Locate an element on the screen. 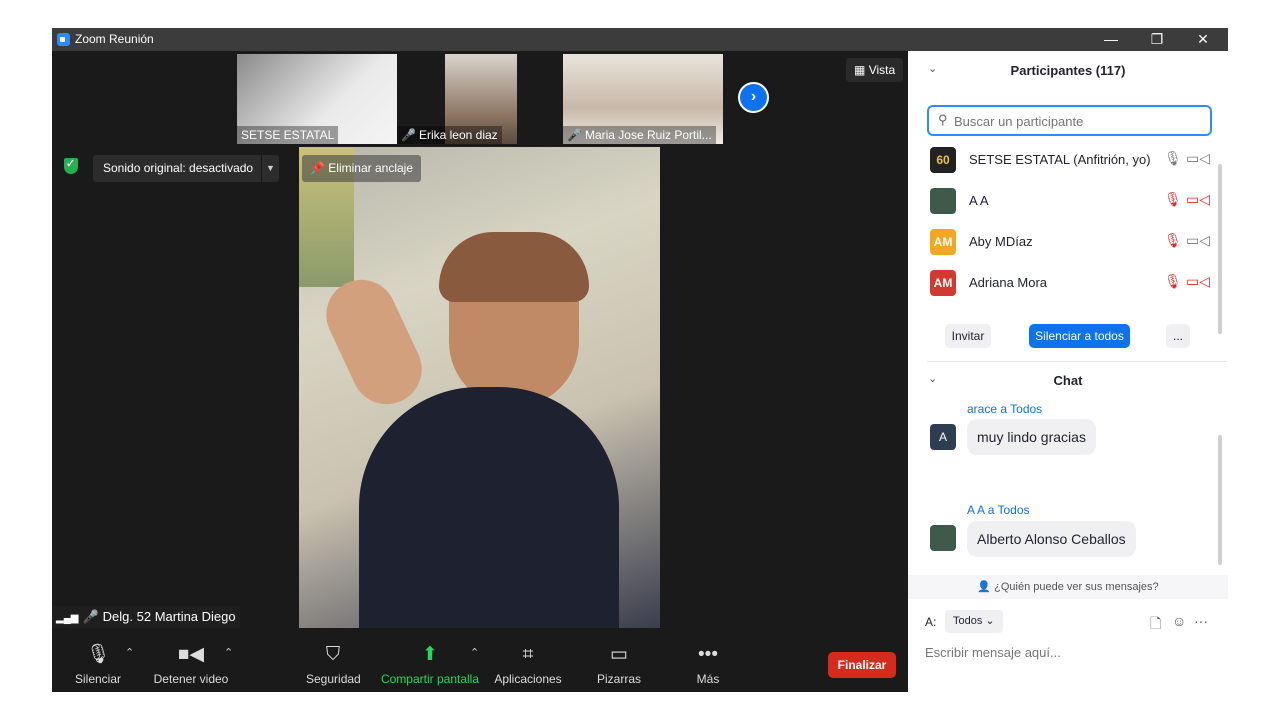 This screenshot has width=1280, height=720. participant-search-input is located at coordinates (1079, 121).